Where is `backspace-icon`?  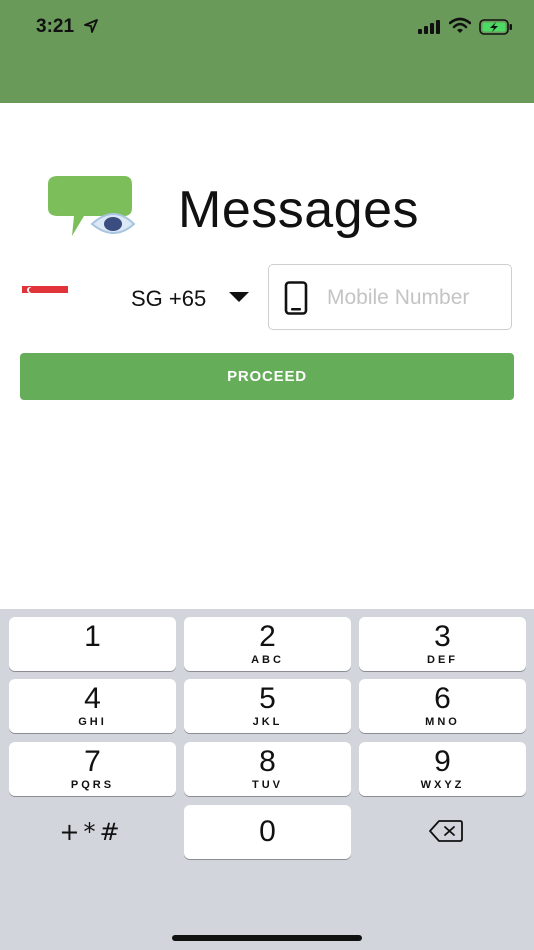 backspace-icon is located at coordinates (446, 831).